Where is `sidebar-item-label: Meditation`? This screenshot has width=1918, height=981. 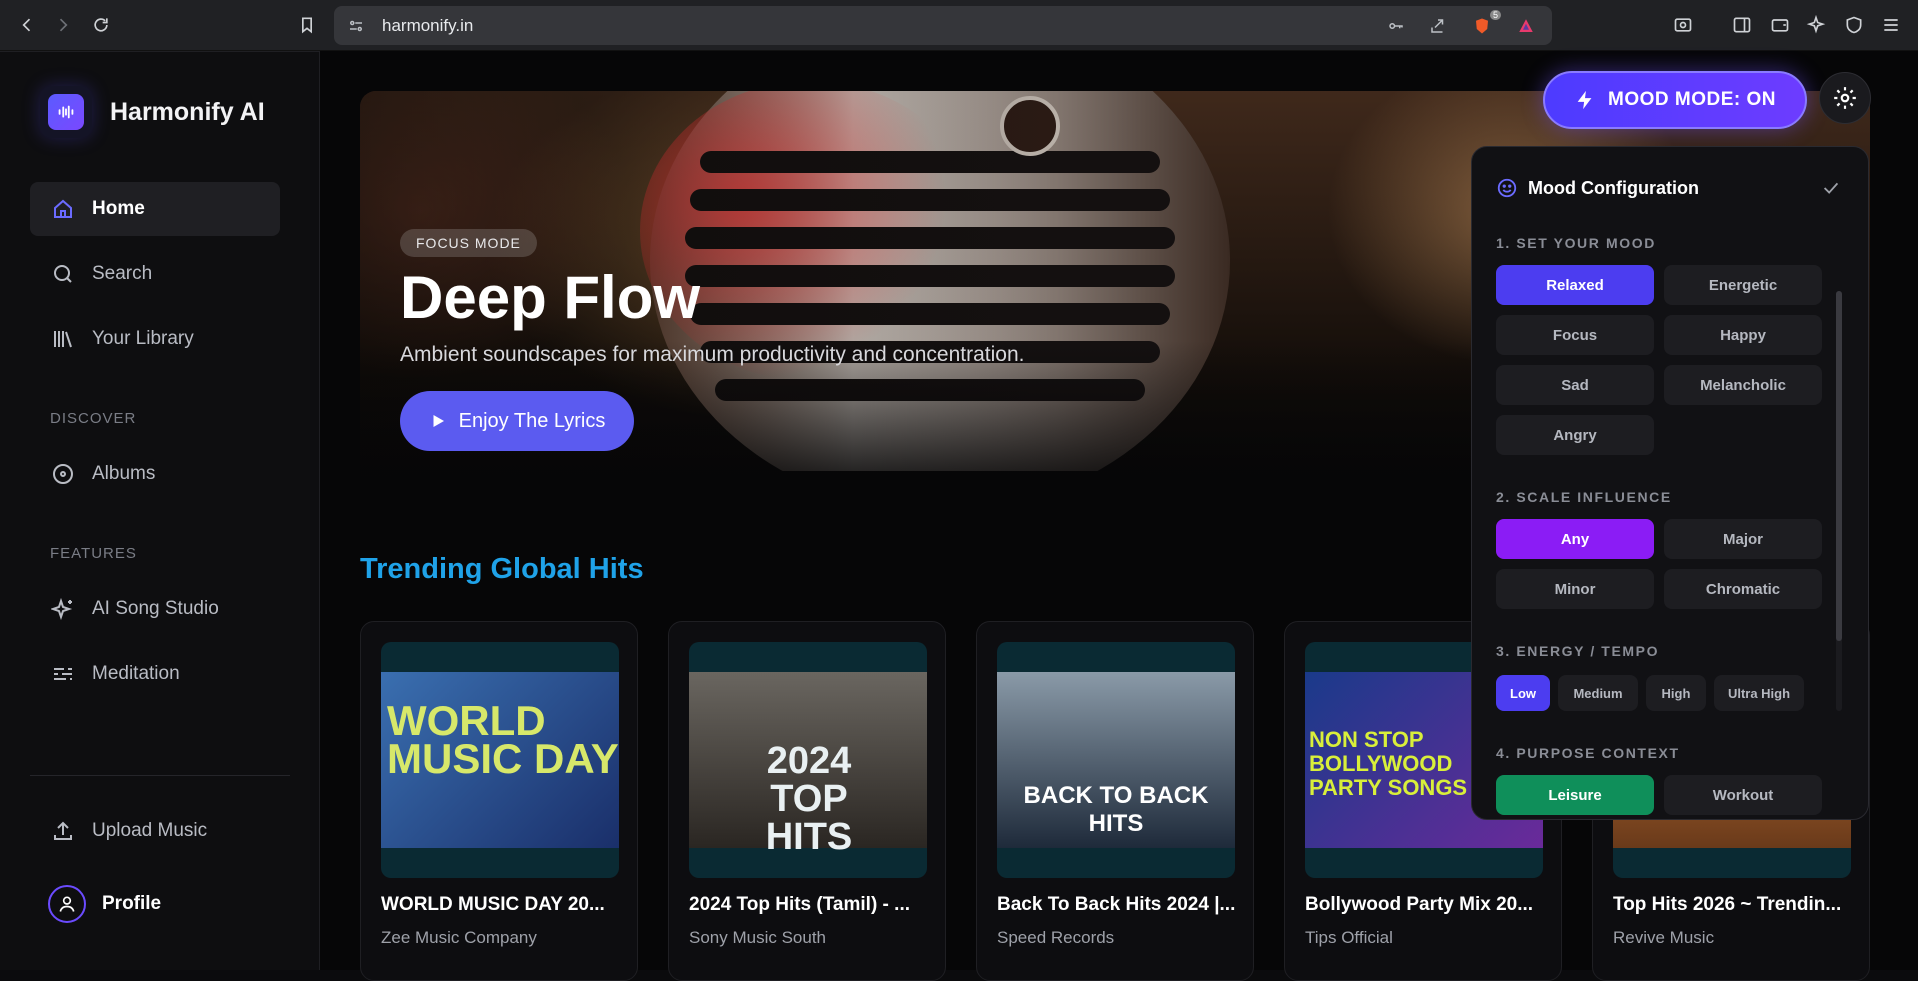 sidebar-item-label: Meditation is located at coordinates (136, 673).